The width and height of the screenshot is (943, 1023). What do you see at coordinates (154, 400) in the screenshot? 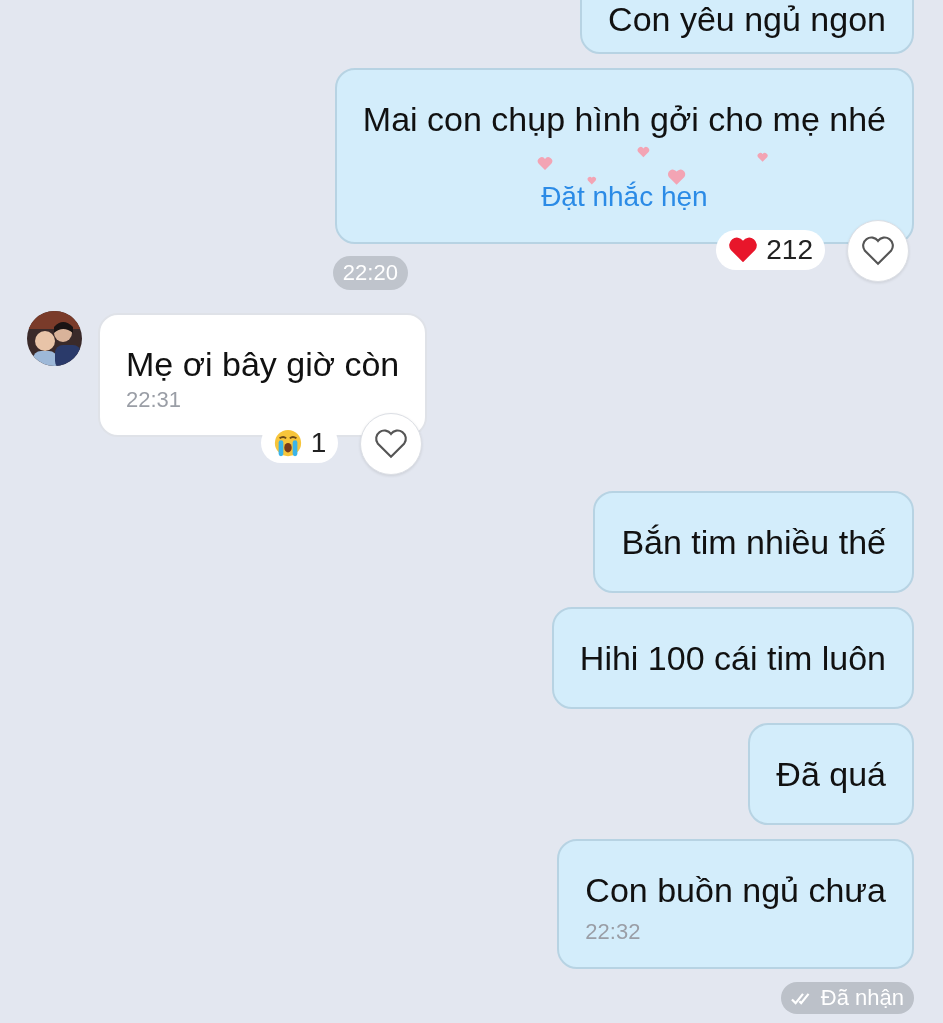
I see `message-time: 22:31` at bounding box center [154, 400].